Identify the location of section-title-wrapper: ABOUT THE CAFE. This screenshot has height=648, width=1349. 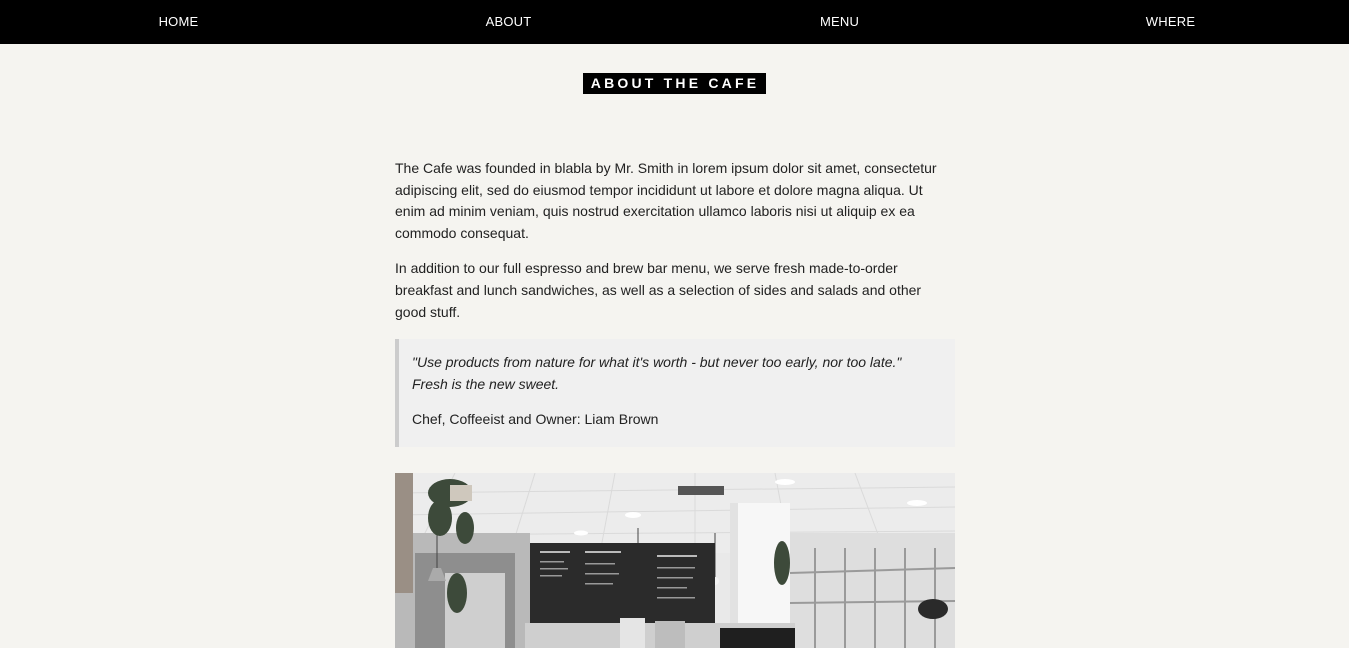
(674, 83).